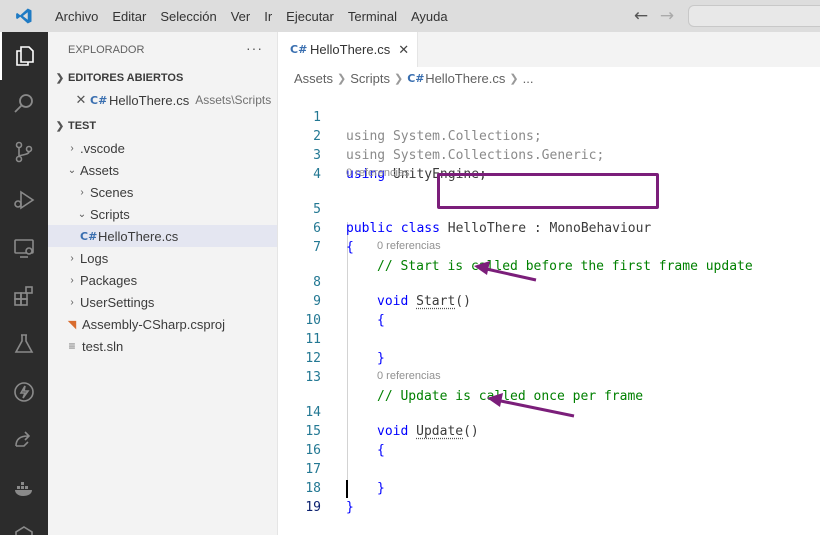 The height and width of the screenshot is (535, 820). I want to click on tree-item-logs: › Logs, so click(162, 258).